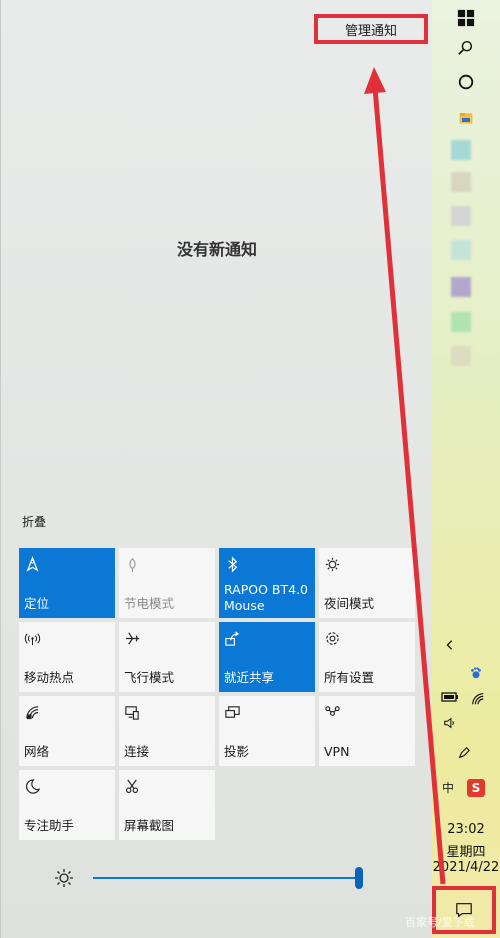 This screenshot has width=500, height=938. What do you see at coordinates (149, 825) in the screenshot?
I see `tile-label: 屏幕截图` at bounding box center [149, 825].